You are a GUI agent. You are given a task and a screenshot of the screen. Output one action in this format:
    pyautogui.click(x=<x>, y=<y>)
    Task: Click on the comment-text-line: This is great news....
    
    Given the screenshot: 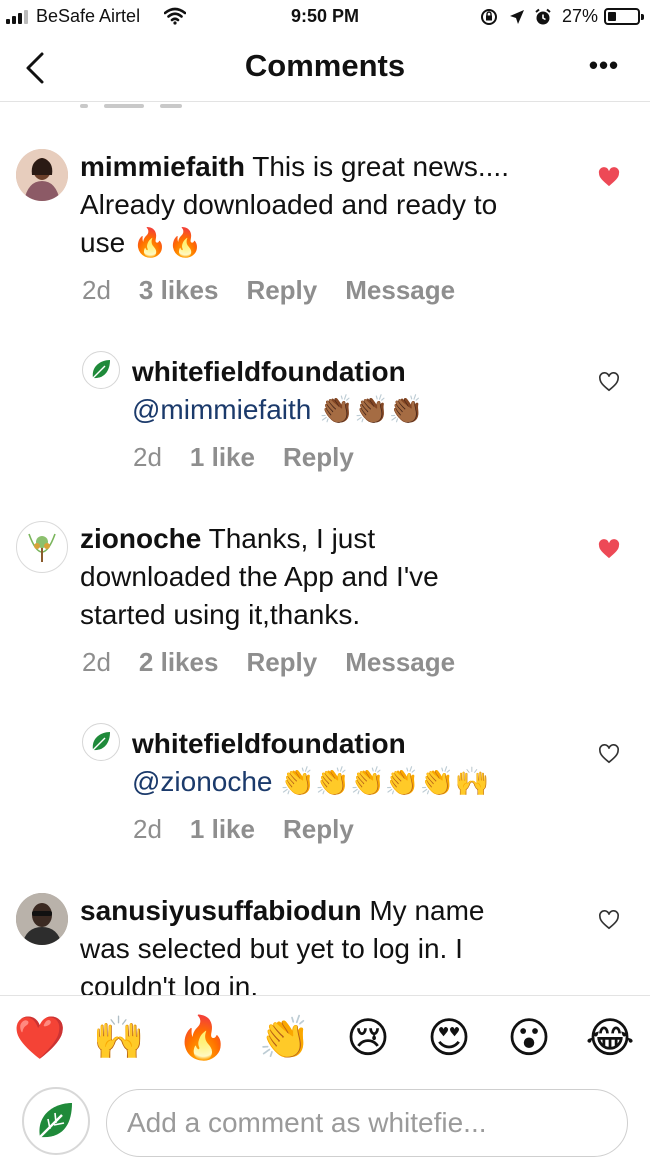 What is the action you would take?
    pyautogui.click(x=380, y=166)
    